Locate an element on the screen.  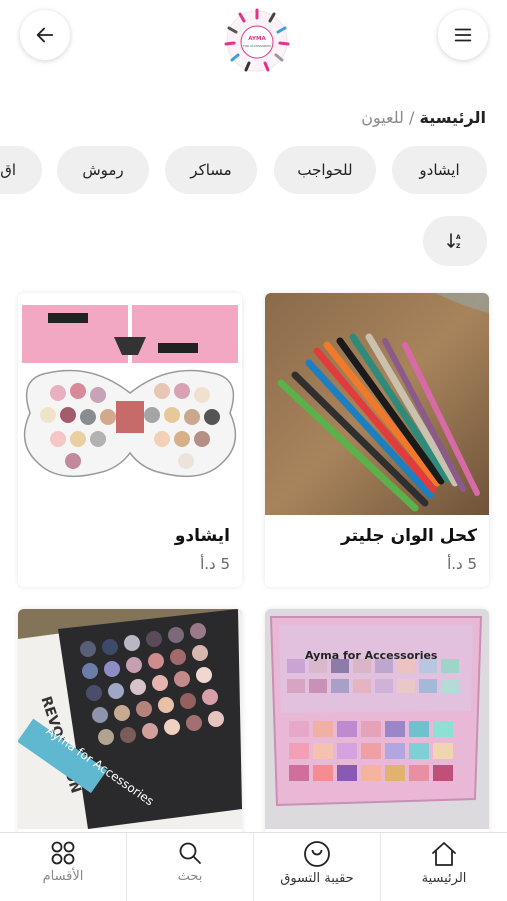
categories-grid-icon is located at coordinates (63, 853).